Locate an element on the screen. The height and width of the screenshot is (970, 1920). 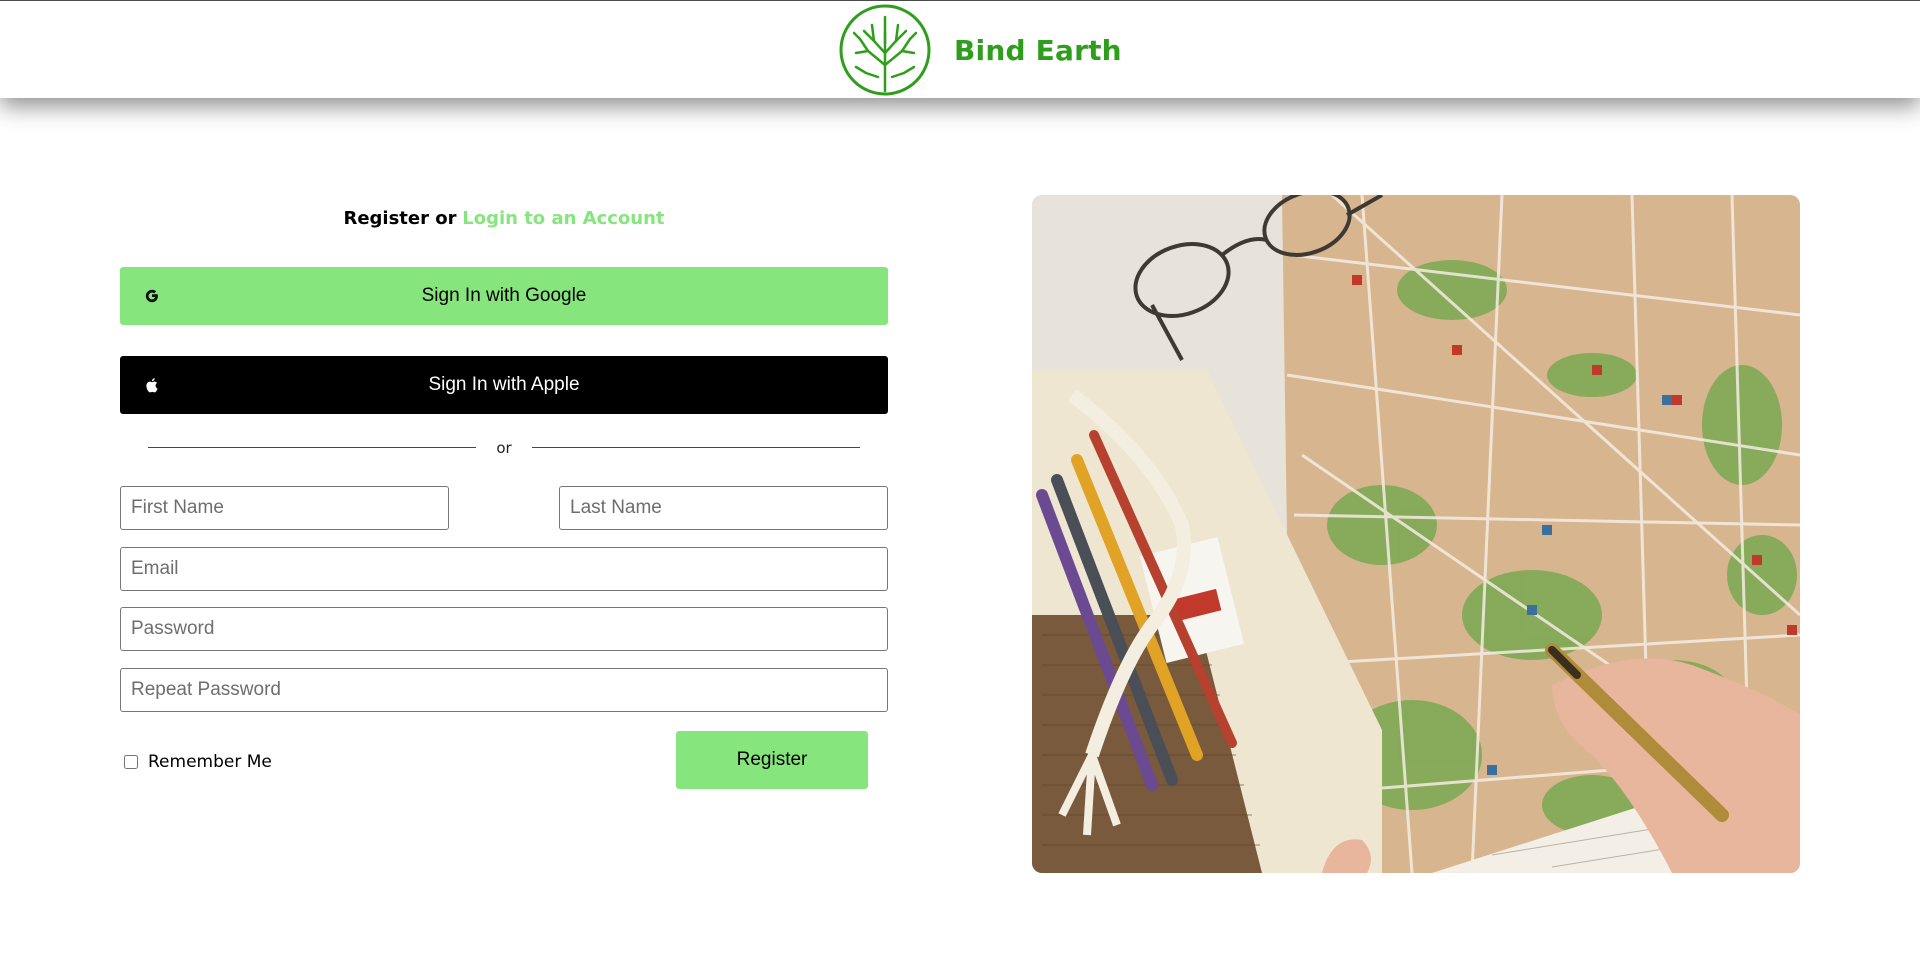
apple-icon is located at coordinates (152, 385).